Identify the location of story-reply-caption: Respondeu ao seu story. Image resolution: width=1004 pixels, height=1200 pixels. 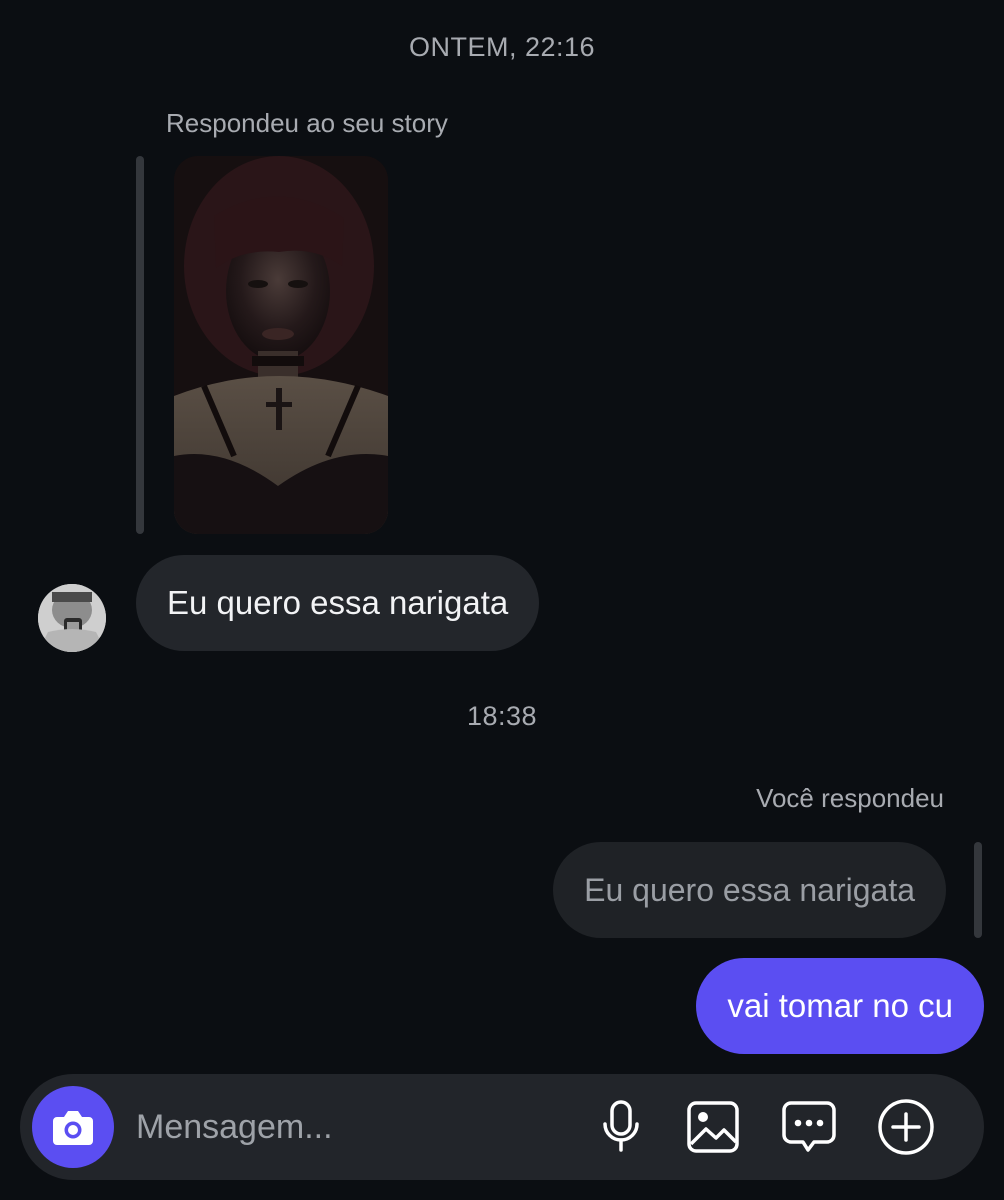
(307, 123).